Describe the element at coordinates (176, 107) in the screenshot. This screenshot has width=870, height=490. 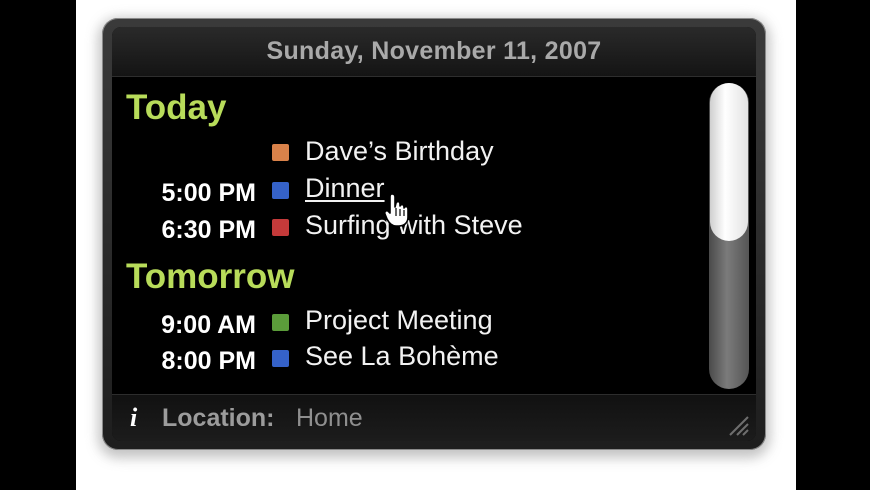
I see `section-title-today: Today` at that location.